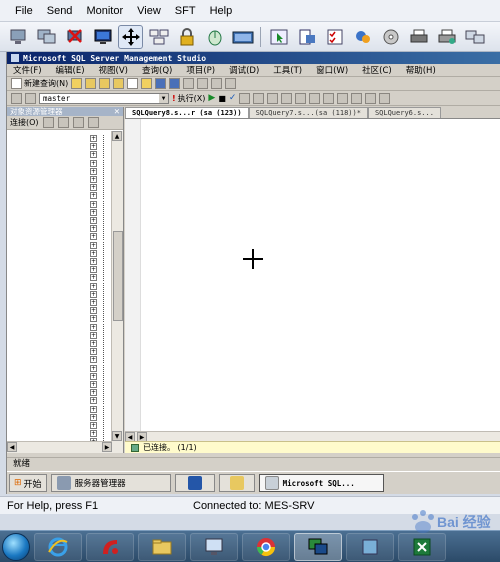 The height and width of the screenshot is (562, 500). Describe the element at coordinates (214, 37) in the screenshot. I see `mouse-icon` at that location.